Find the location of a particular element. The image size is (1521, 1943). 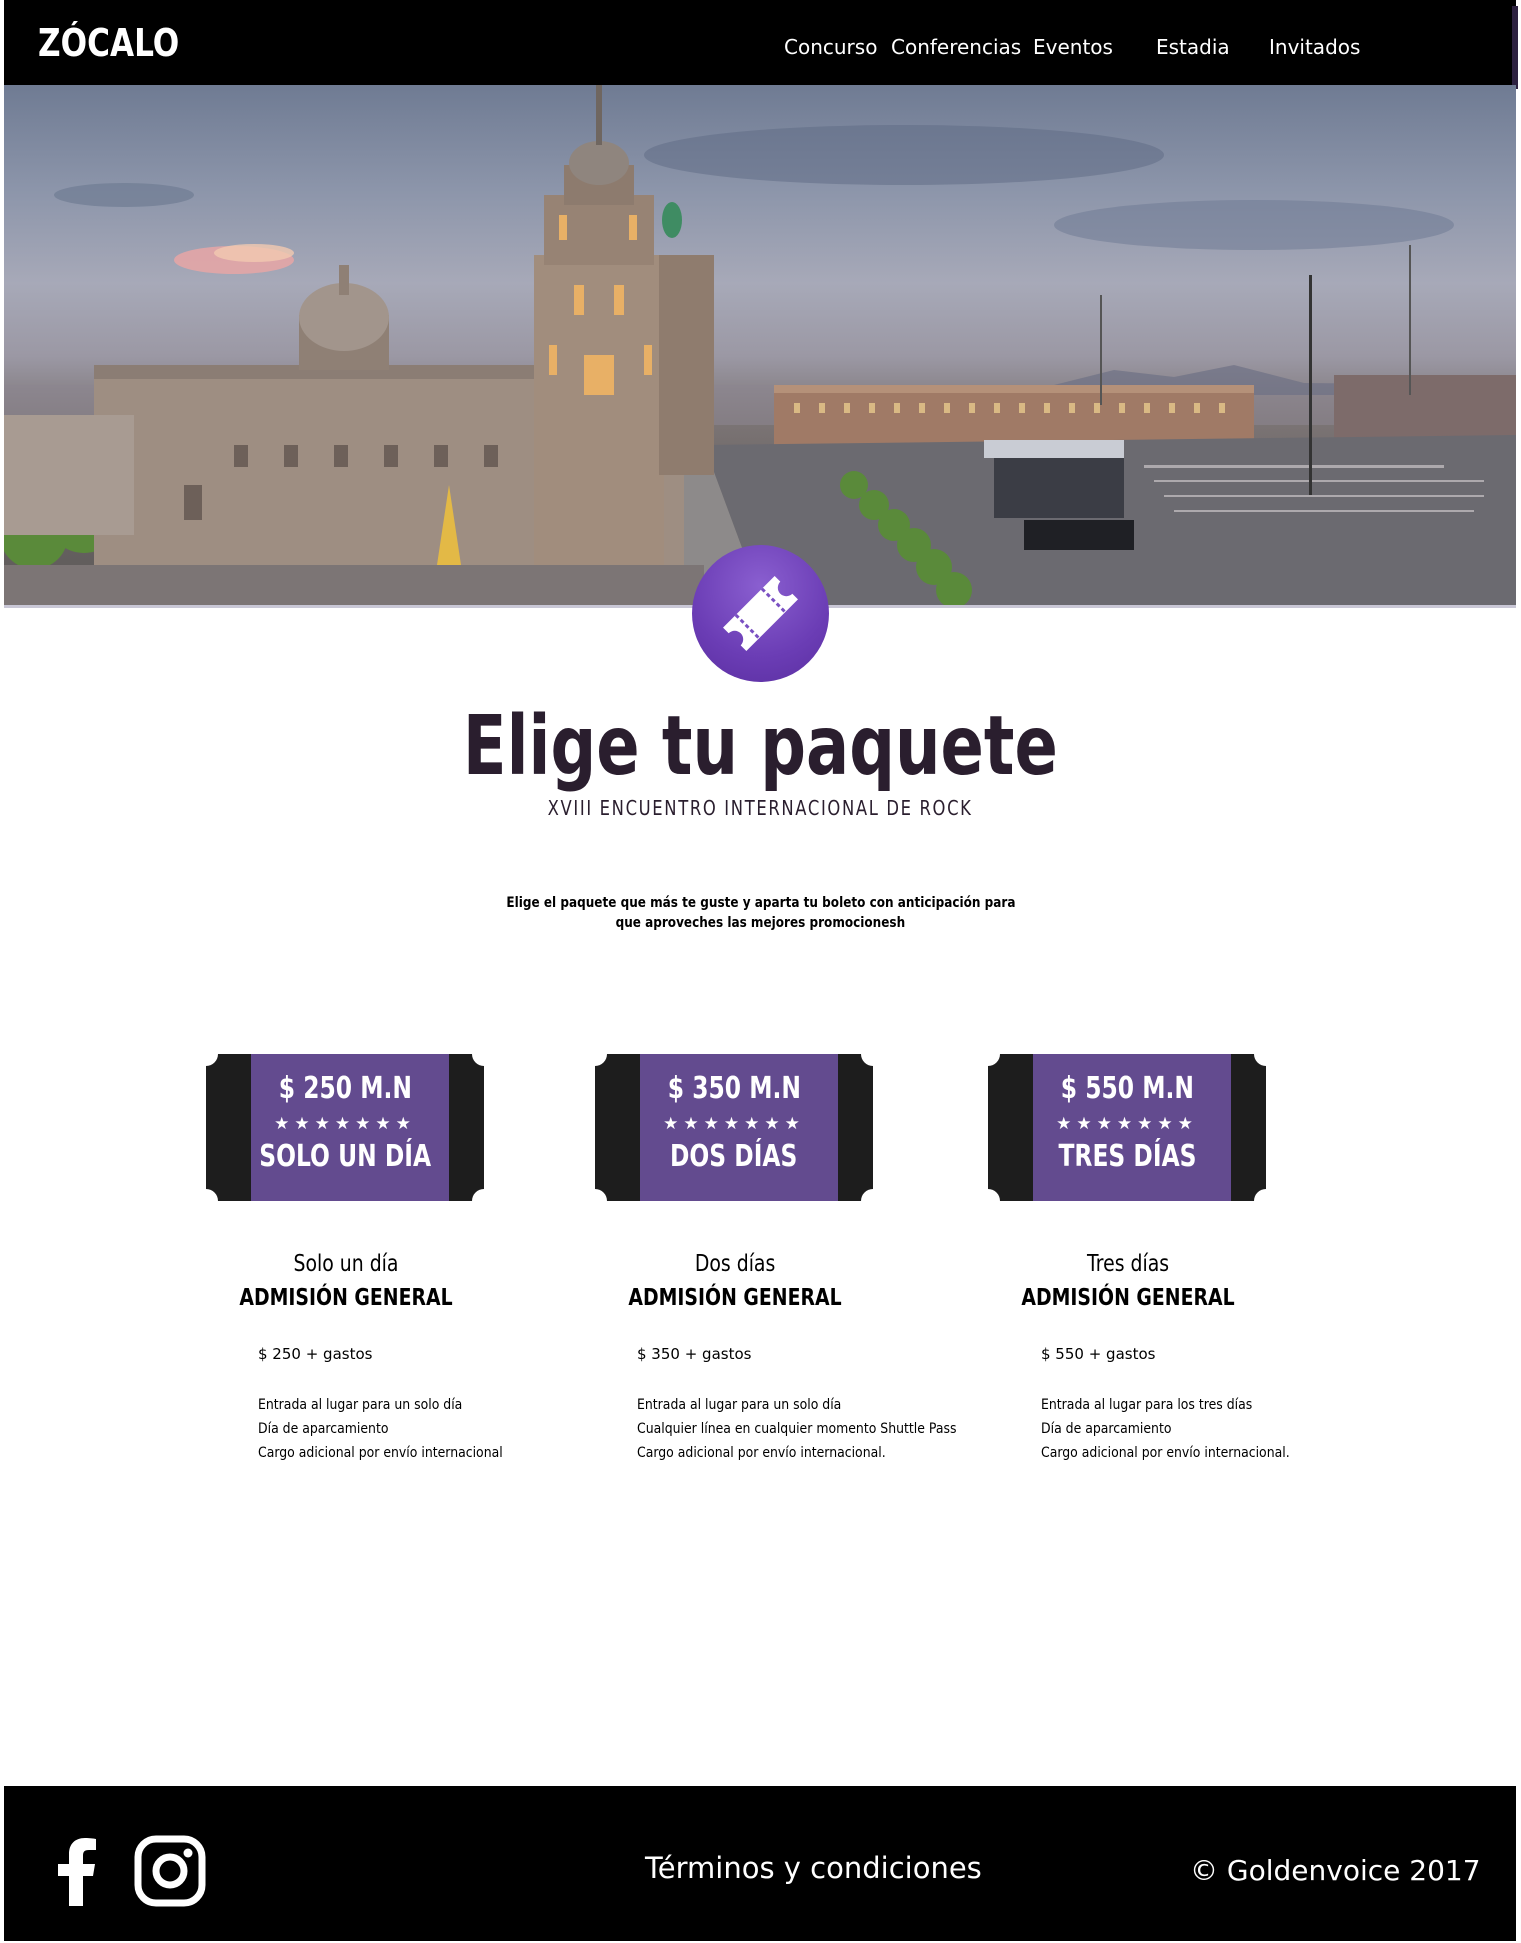

package-heading-three-days: Tres días ADMISIÓN GENERAL is located at coordinates (1128, 1282).